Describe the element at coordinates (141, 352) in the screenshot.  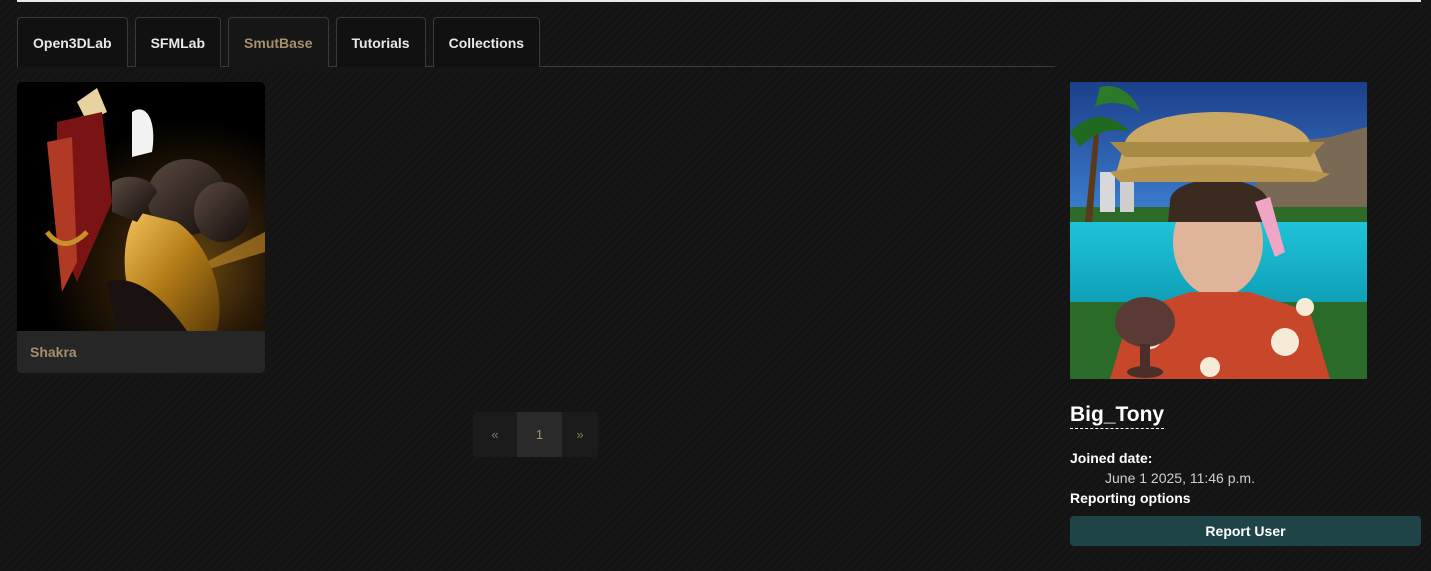
I see `project-title: Shakra` at that location.